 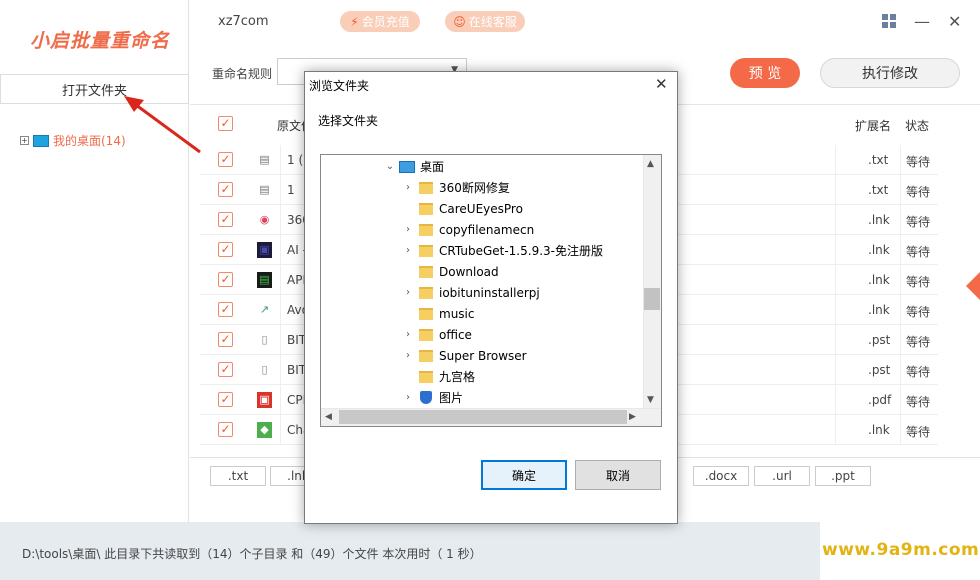 I want to click on ext-filter-button: .docx, so click(x=721, y=476).